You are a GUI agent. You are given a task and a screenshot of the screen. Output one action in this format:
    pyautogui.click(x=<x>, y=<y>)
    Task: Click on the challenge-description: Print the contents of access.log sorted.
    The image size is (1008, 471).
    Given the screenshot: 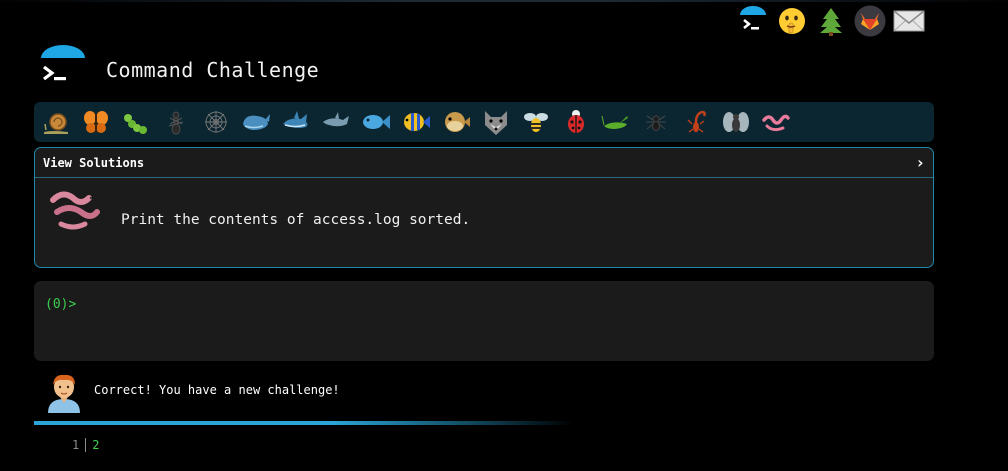 What is the action you would take?
    pyautogui.click(x=296, y=220)
    